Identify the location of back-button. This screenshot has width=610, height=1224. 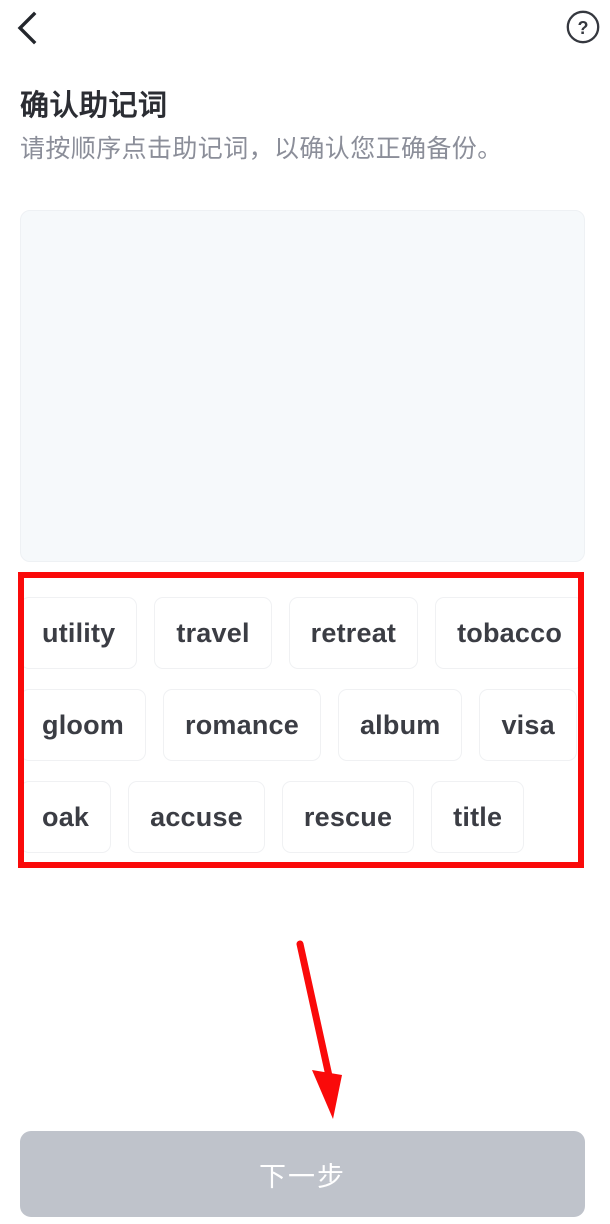
(28, 28).